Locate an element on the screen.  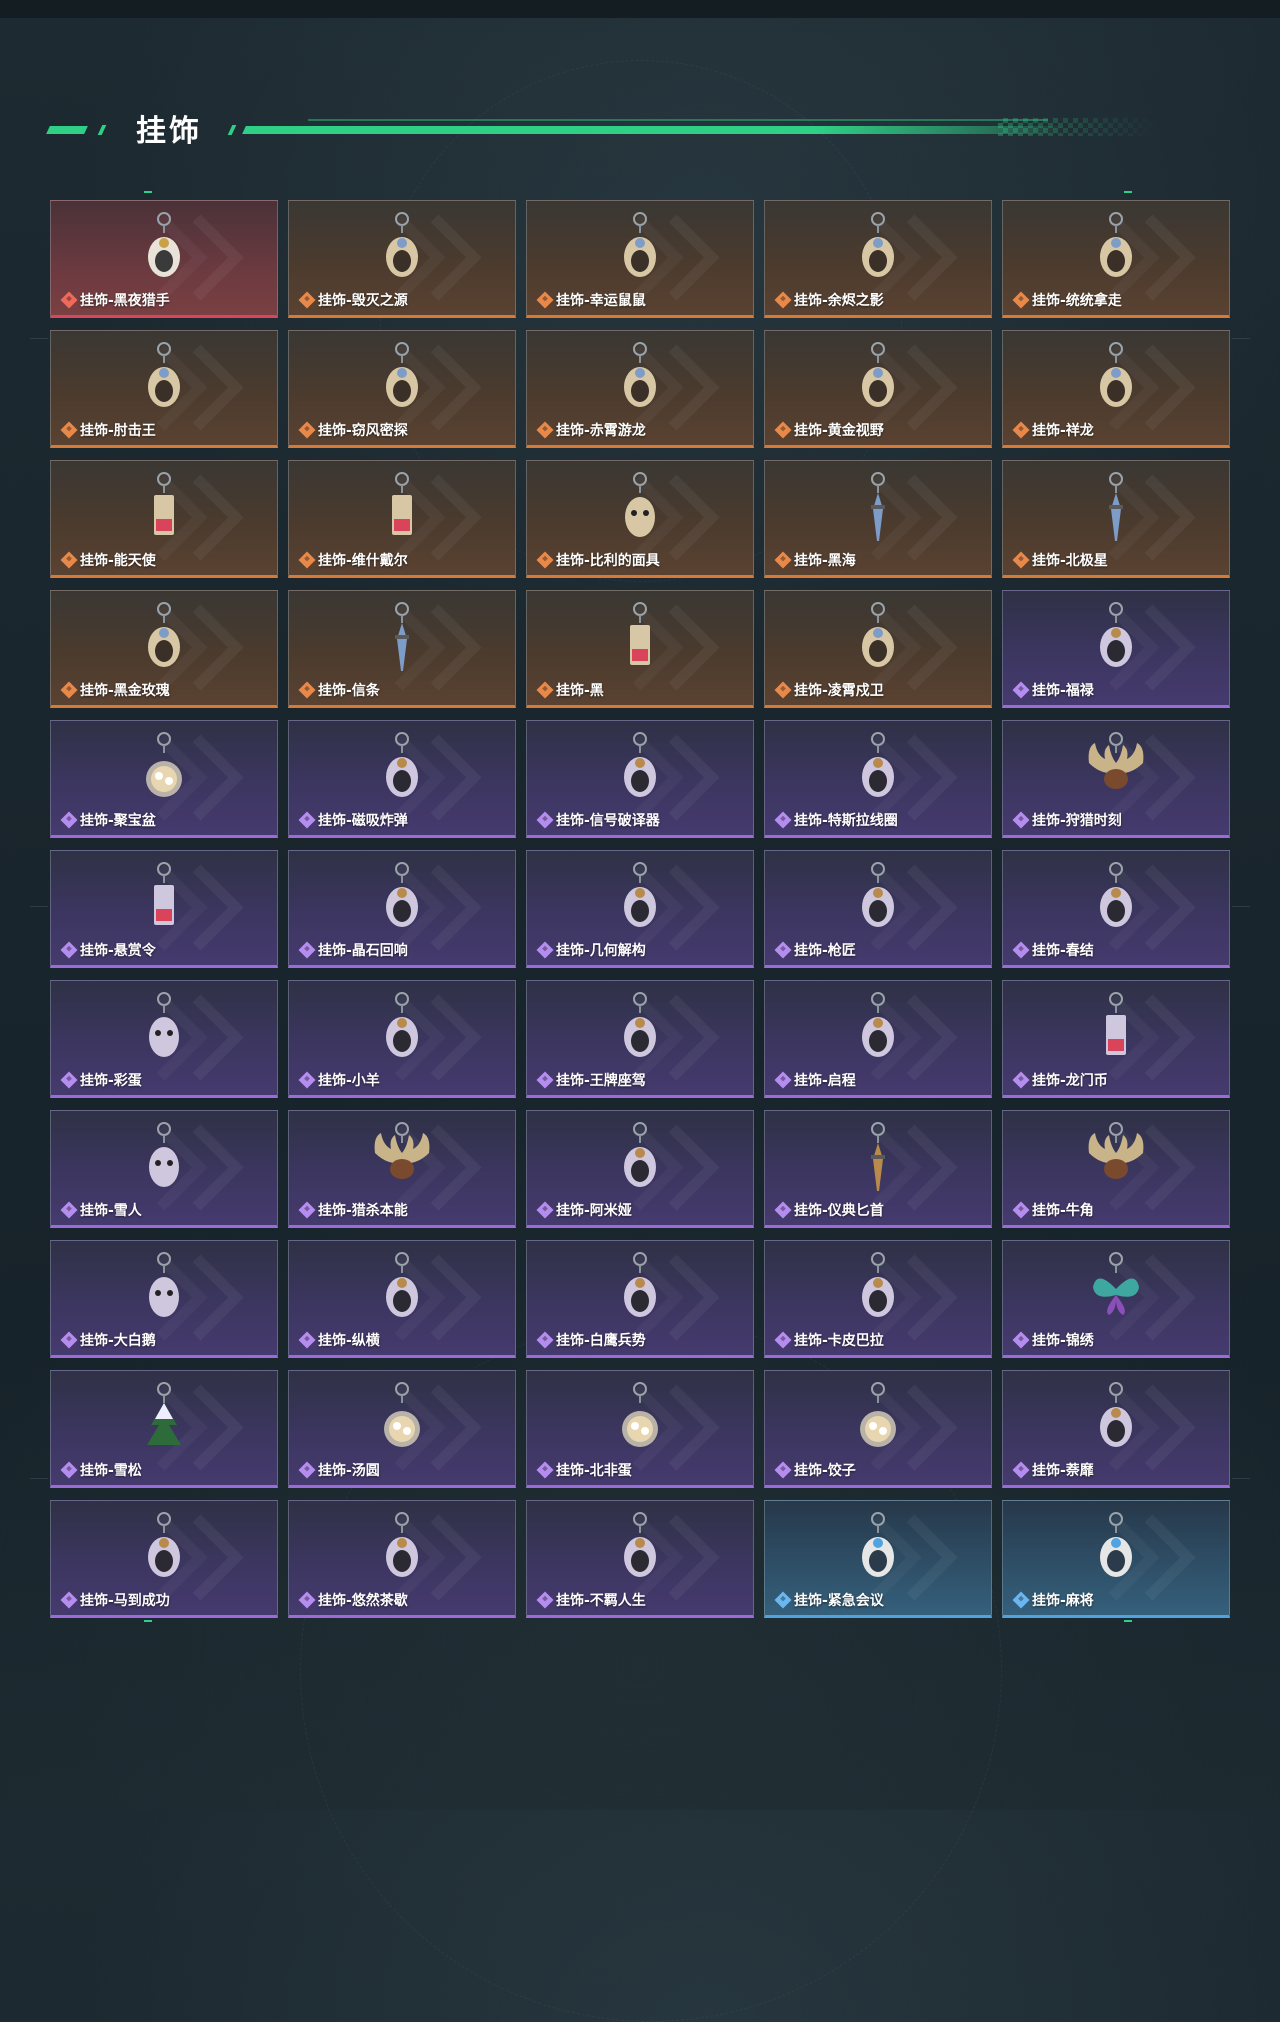
charm-card: 挂饰-晶石回响 is located at coordinates (402, 909).